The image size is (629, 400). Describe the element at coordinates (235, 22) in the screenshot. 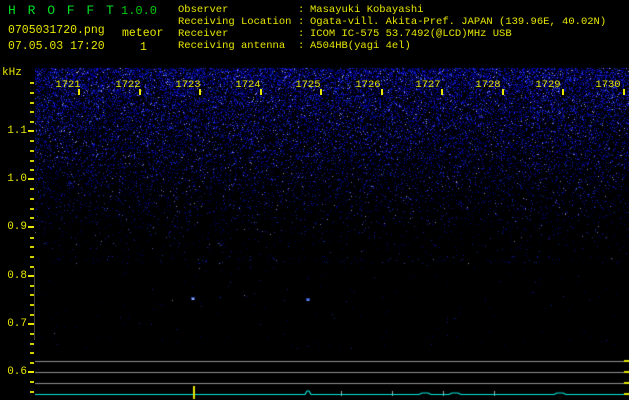

I see `info-label: Receiving Location` at that location.